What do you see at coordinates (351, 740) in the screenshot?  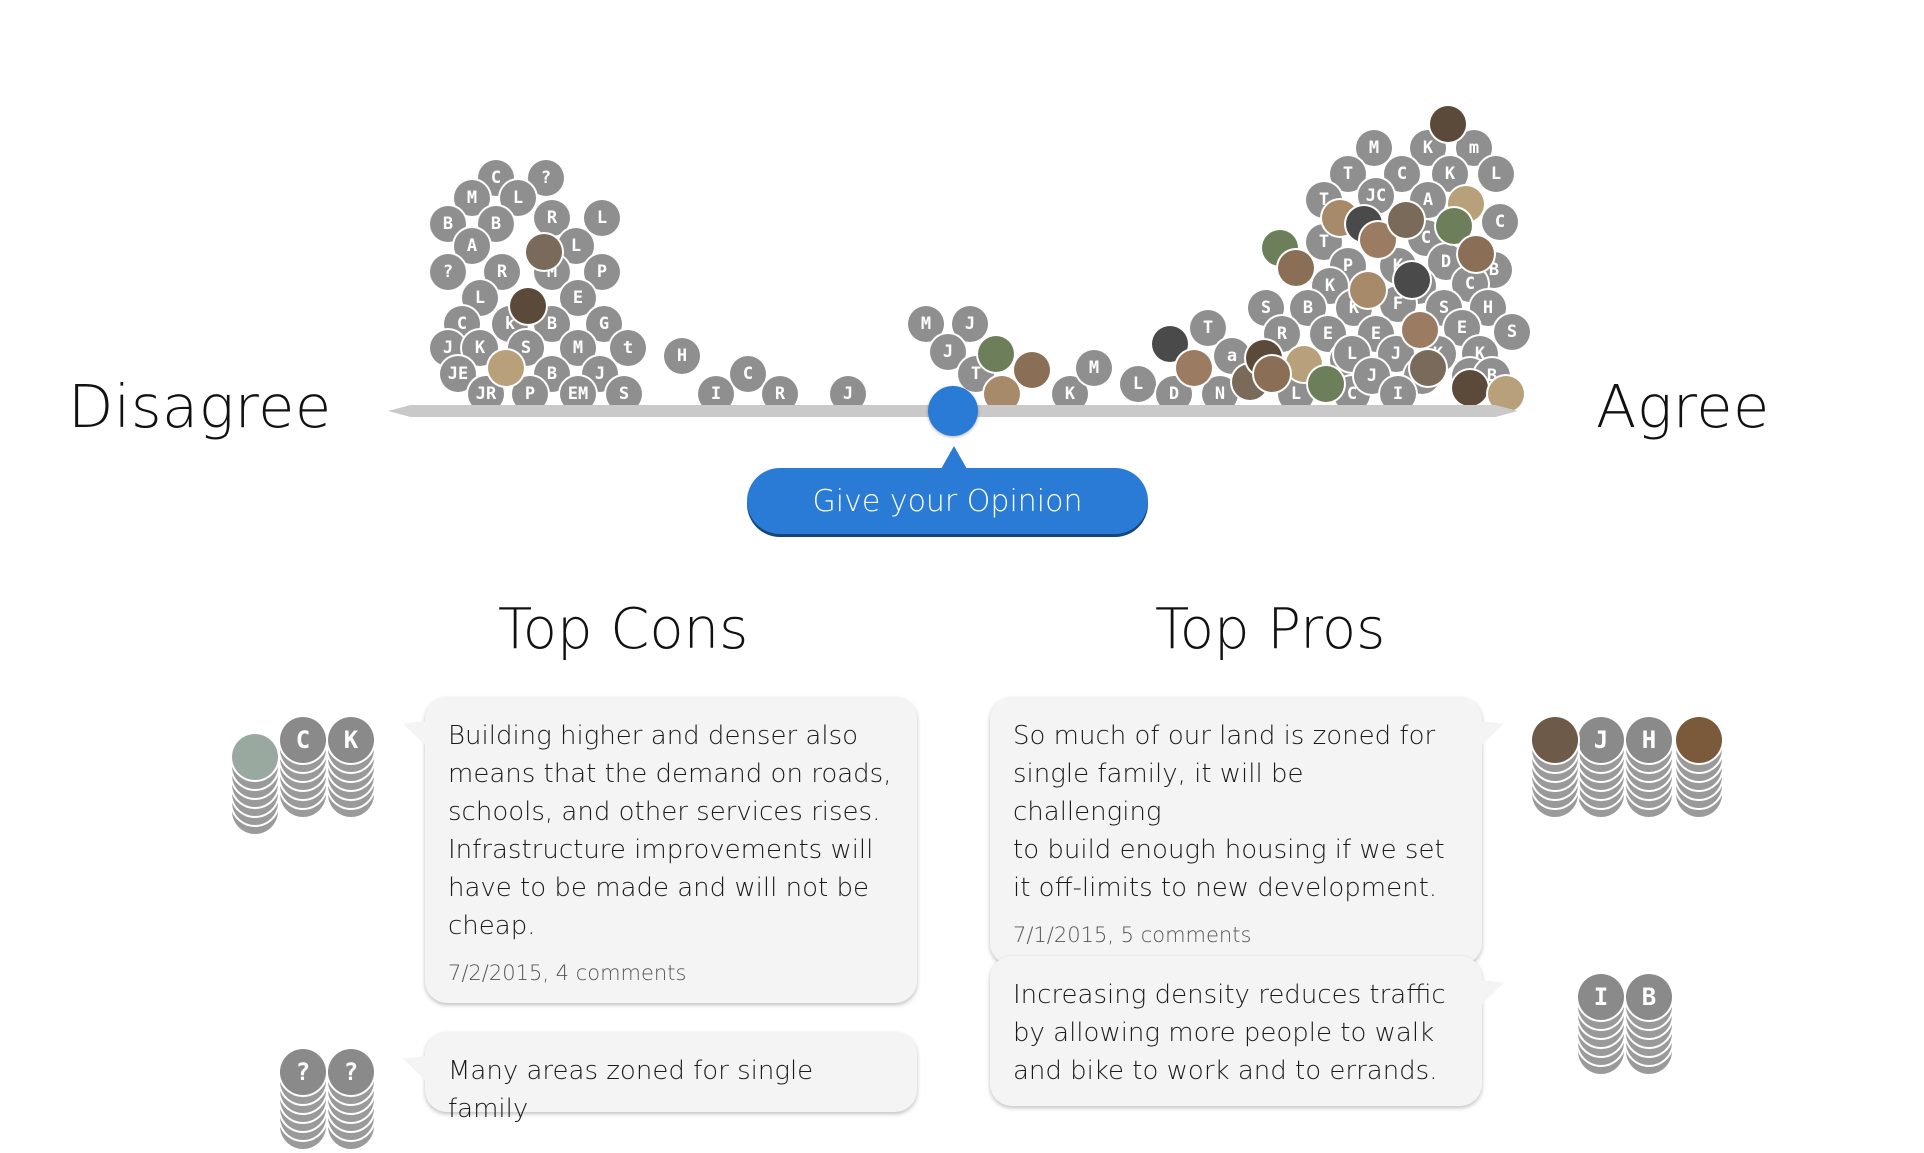 I see `voter-avatar: K` at bounding box center [351, 740].